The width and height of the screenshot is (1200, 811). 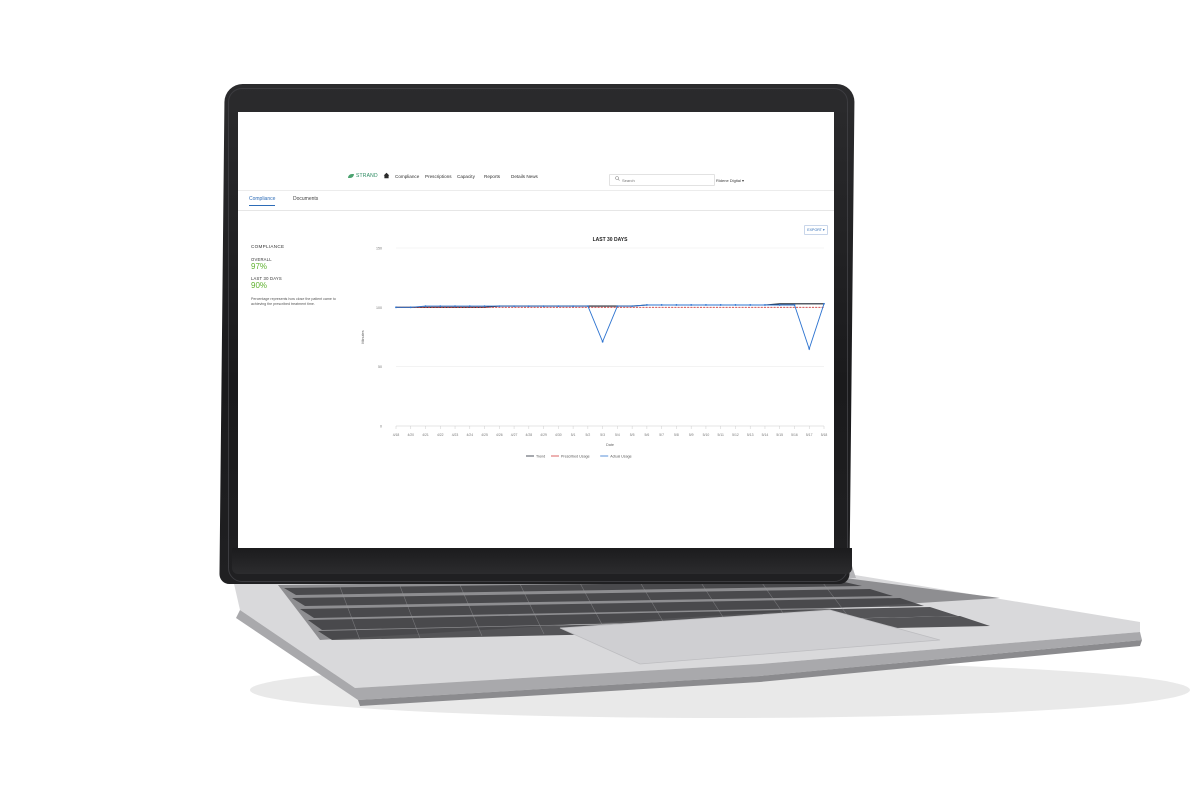 What do you see at coordinates (438, 176) in the screenshot?
I see `nav-item-prescriptions: Prescriptions` at bounding box center [438, 176].